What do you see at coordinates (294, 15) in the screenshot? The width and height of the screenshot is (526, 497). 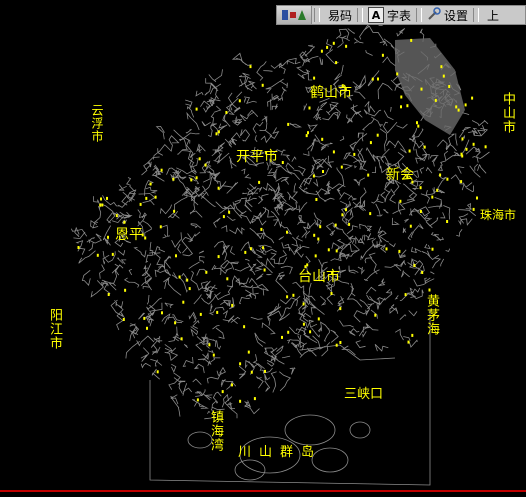 I see `ime-logo-icon` at bounding box center [294, 15].